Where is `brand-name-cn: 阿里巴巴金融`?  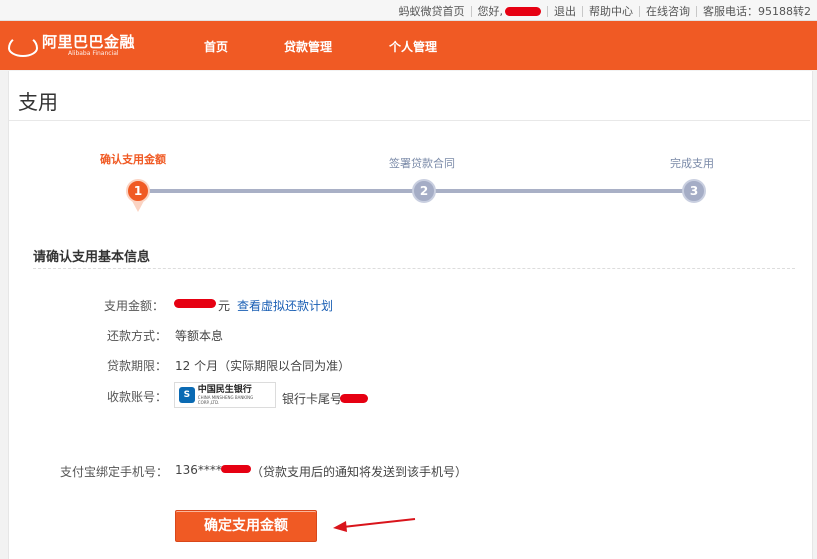
brand-name-cn: 阿里巴巴金融 is located at coordinates (89, 42).